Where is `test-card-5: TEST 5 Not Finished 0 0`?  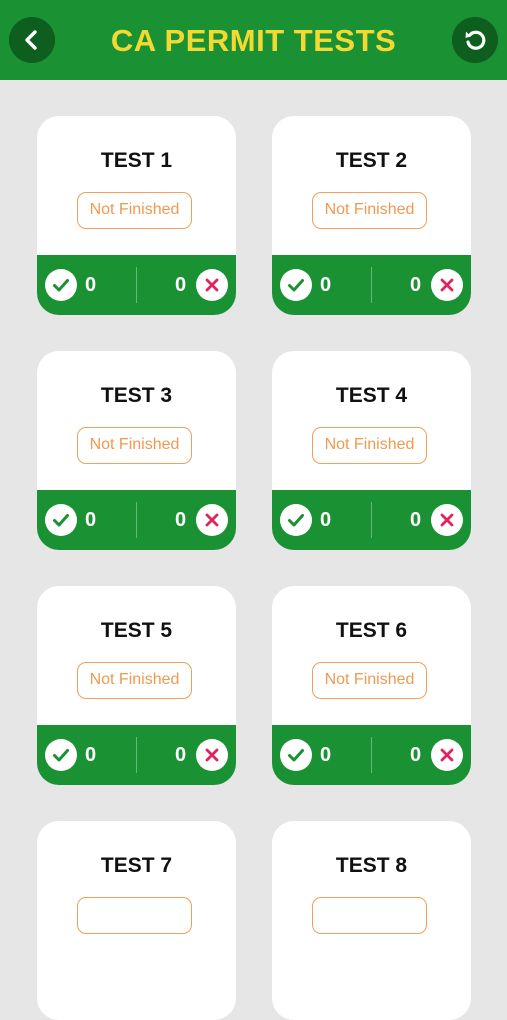 test-card-5: TEST 5 Not Finished 0 0 is located at coordinates (136, 685).